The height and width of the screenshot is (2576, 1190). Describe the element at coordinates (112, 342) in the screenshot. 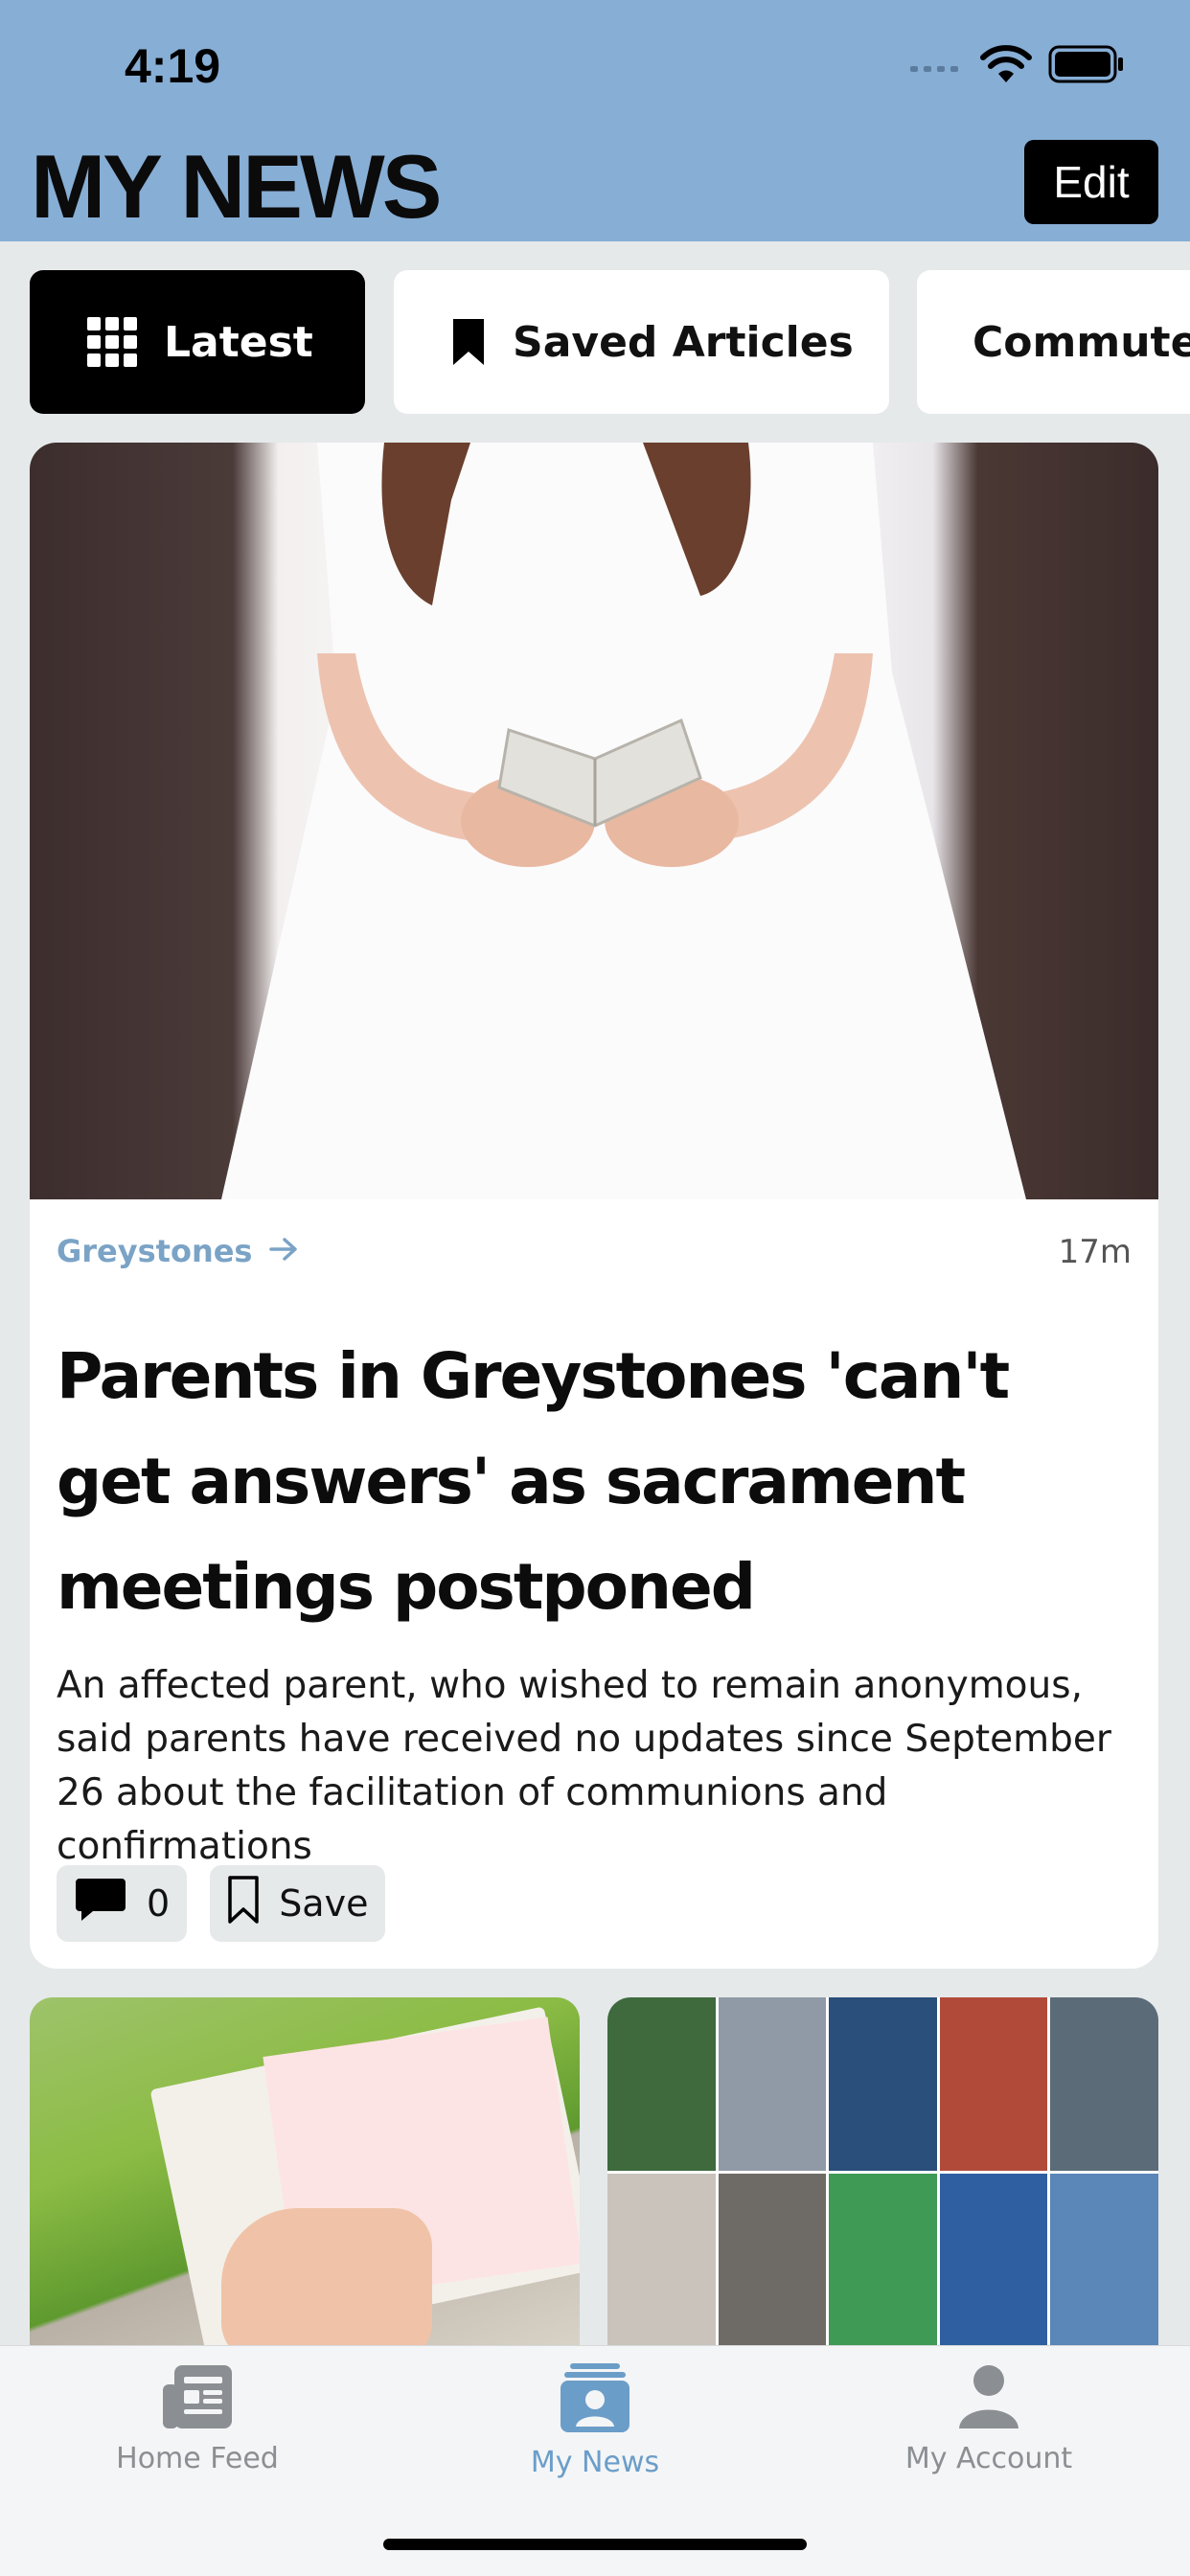

I see `grid-icon` at that location.